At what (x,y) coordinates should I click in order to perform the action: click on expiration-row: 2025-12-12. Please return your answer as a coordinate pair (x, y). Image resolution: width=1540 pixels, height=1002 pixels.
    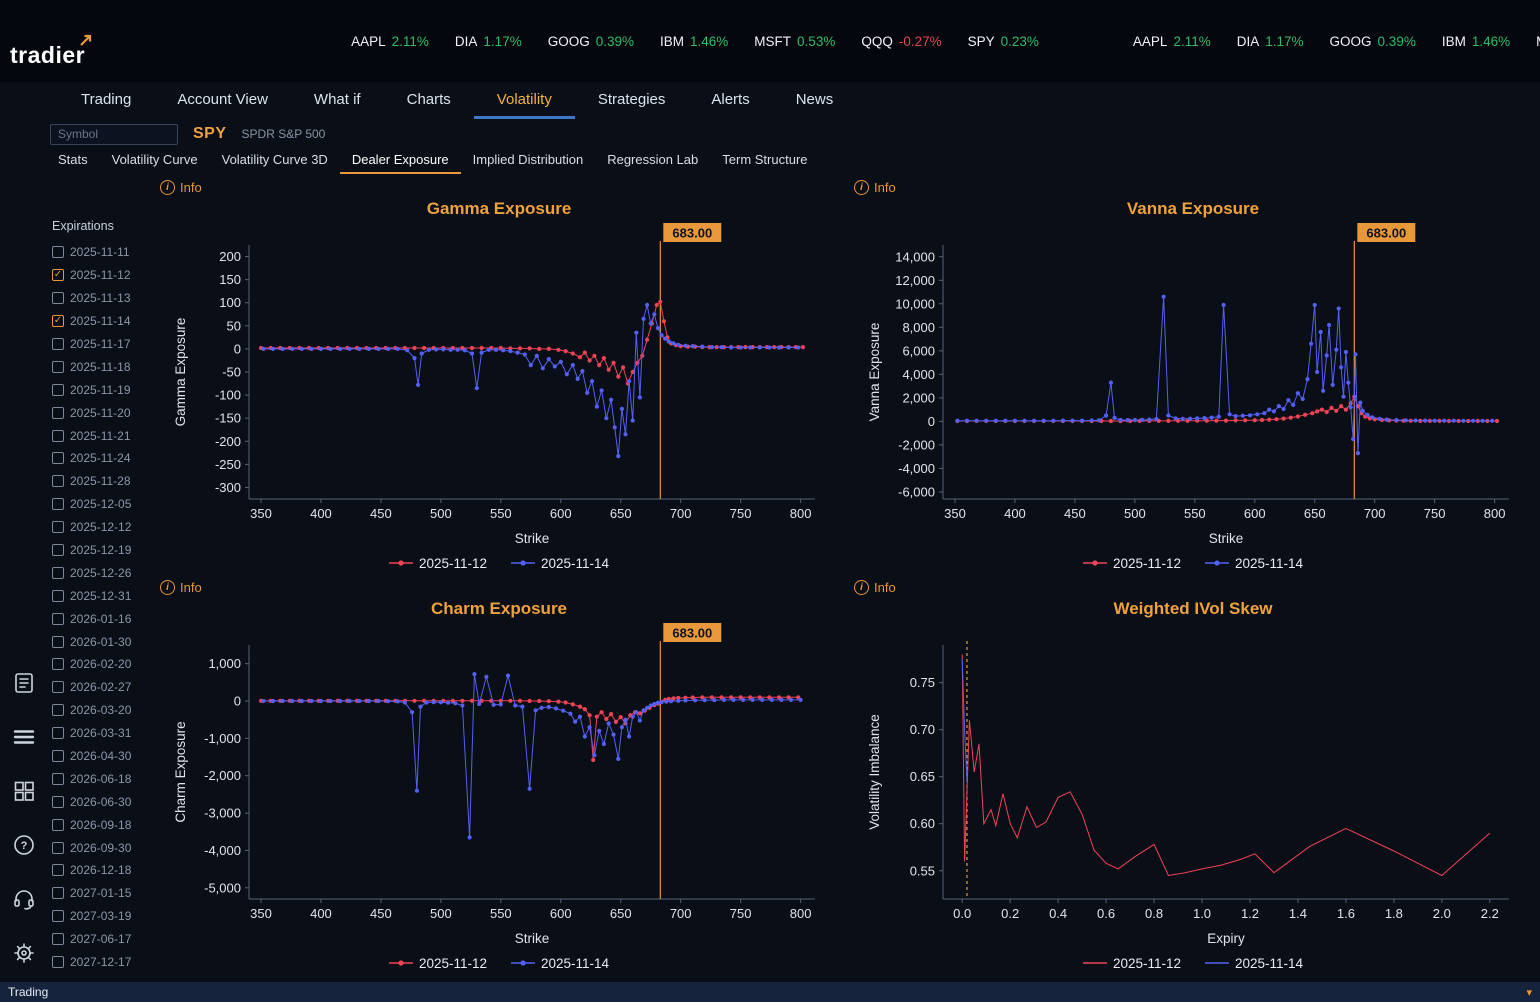
    Looking at the image, I should click on (102, 527).